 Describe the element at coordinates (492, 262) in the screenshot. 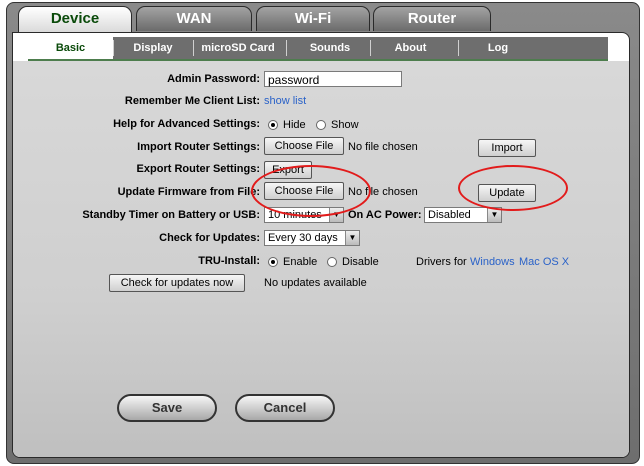

I see `drivers-windows-link: Windows` at that location.